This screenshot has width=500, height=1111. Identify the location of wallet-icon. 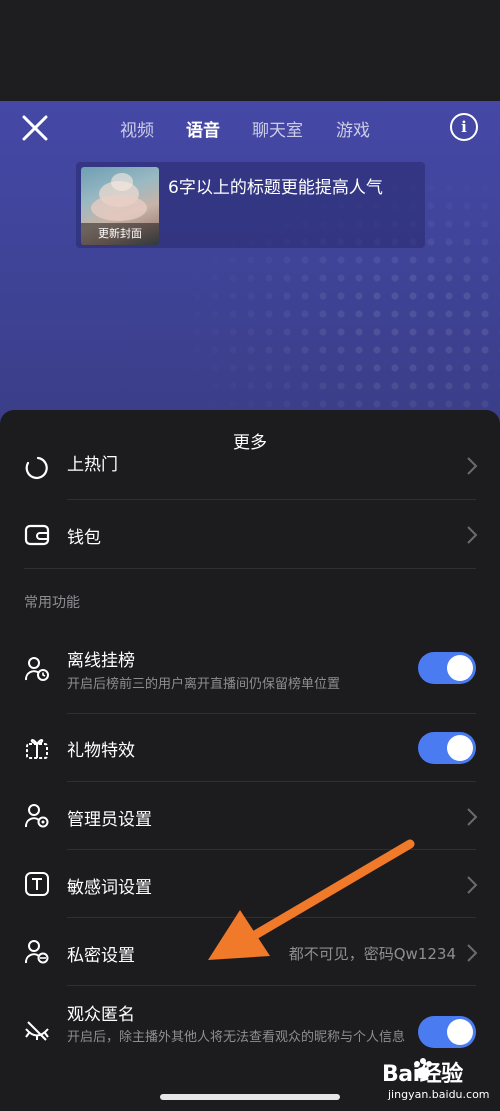
(37, 535).